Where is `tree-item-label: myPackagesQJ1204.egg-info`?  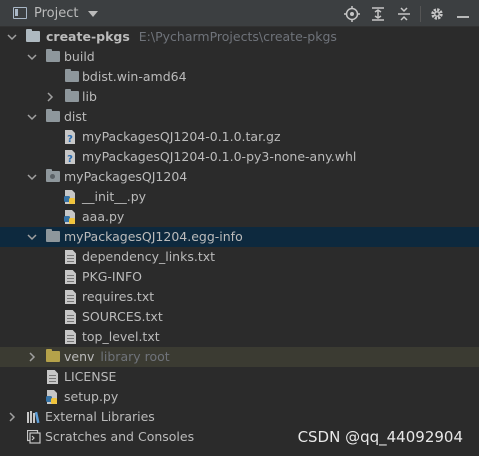 tree-item-label: myPackagesQJ1204.egg-info is located at coordinates (153, 236).